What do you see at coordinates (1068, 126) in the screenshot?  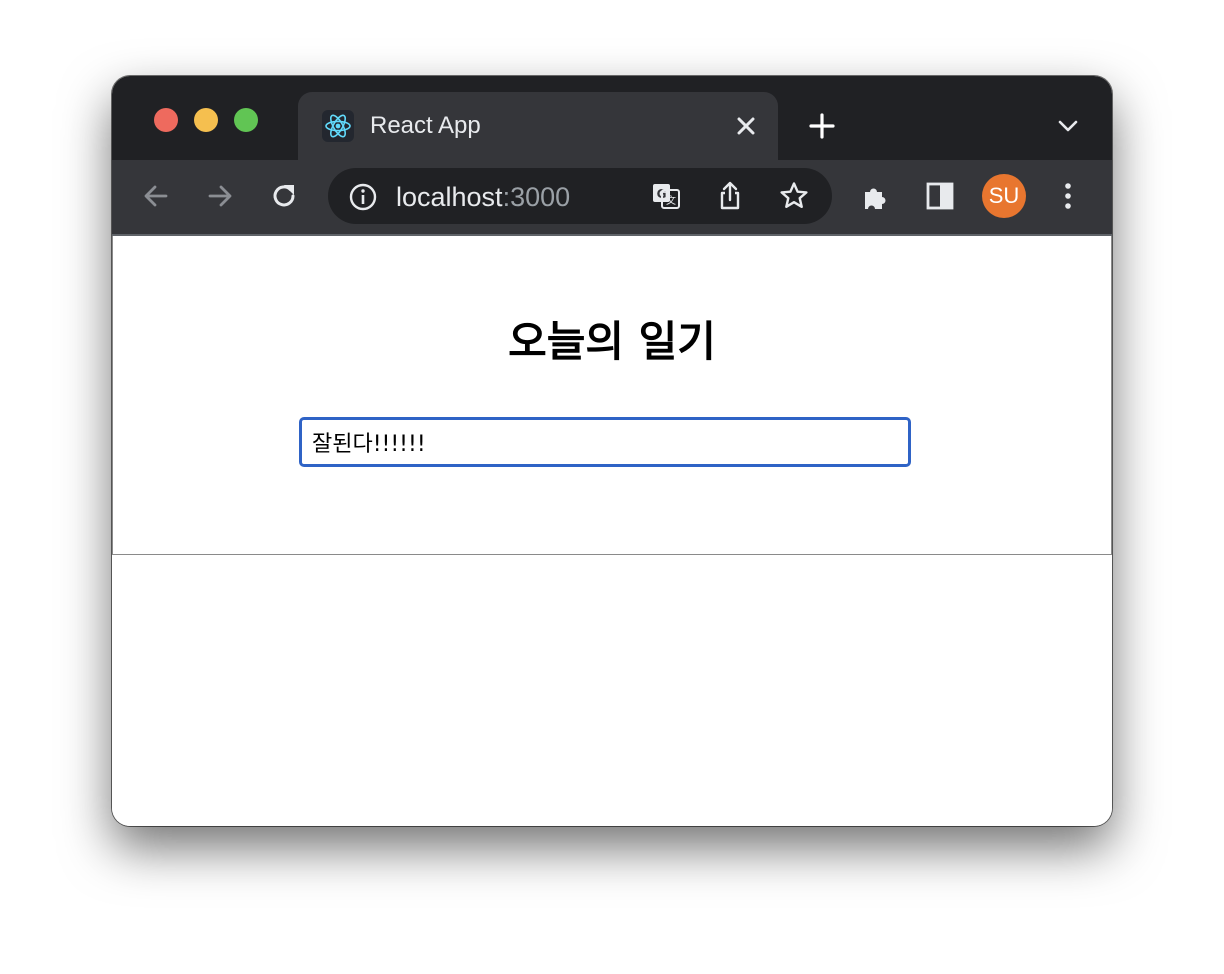 I see `chevron-down-icon` at bounding box center [1068, 126].